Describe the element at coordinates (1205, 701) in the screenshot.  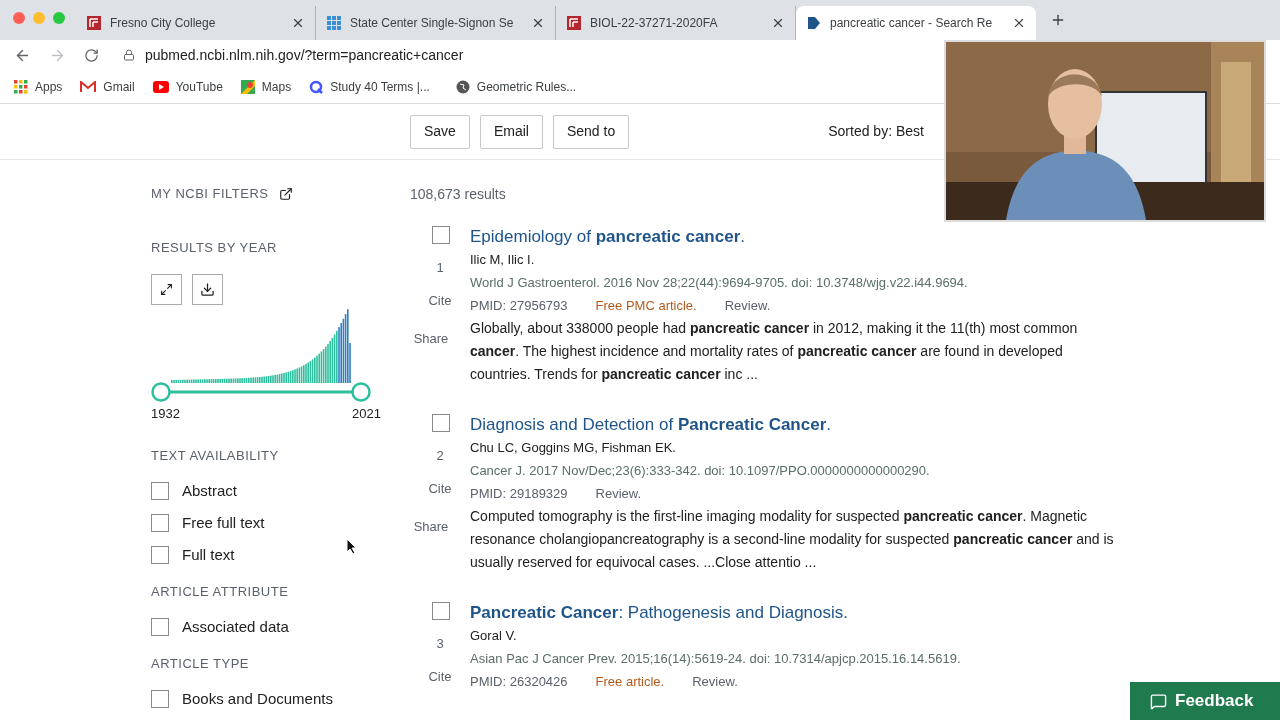
I see `feedback-button: Feedback` at that location.